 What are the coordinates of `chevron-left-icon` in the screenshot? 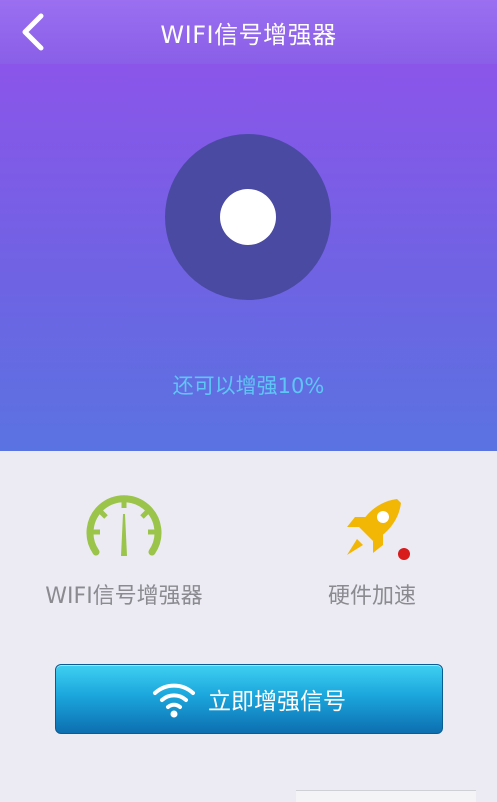 It's located at (33, 32).